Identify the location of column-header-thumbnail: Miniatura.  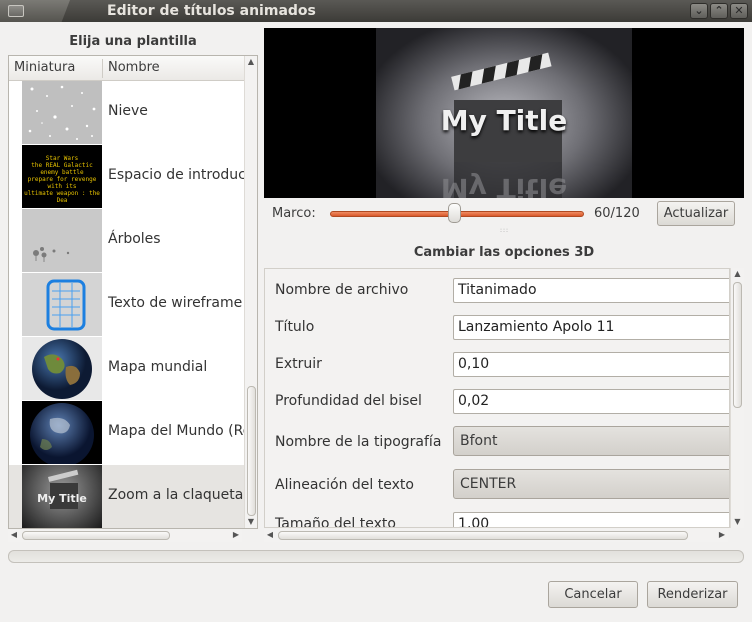
(44, 67).